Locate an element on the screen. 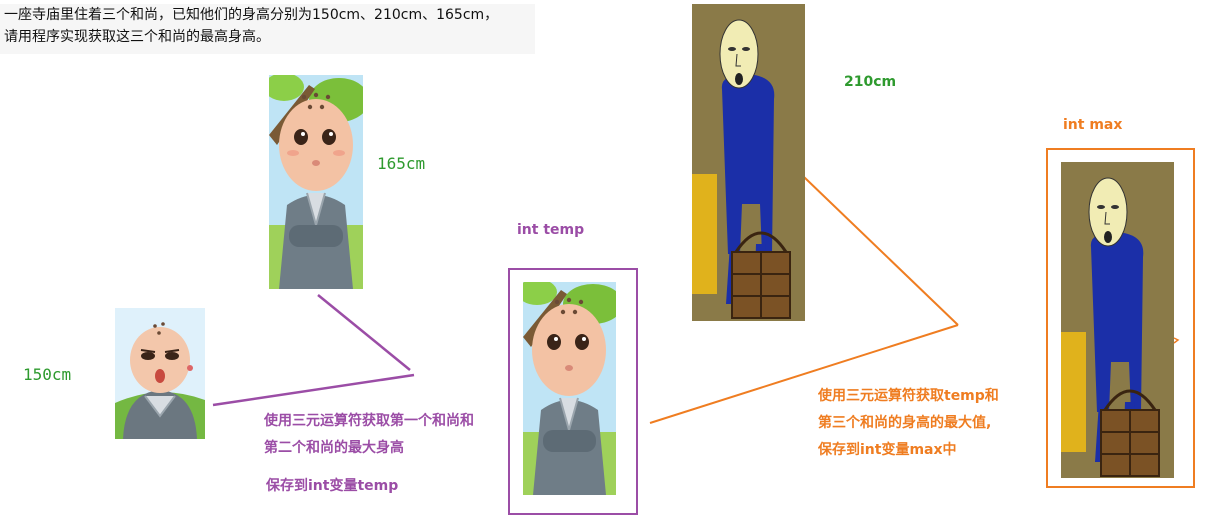 This screenshot has height=521, width=1209. connector-monk3-to-temp is located at coordinates (364, 332).